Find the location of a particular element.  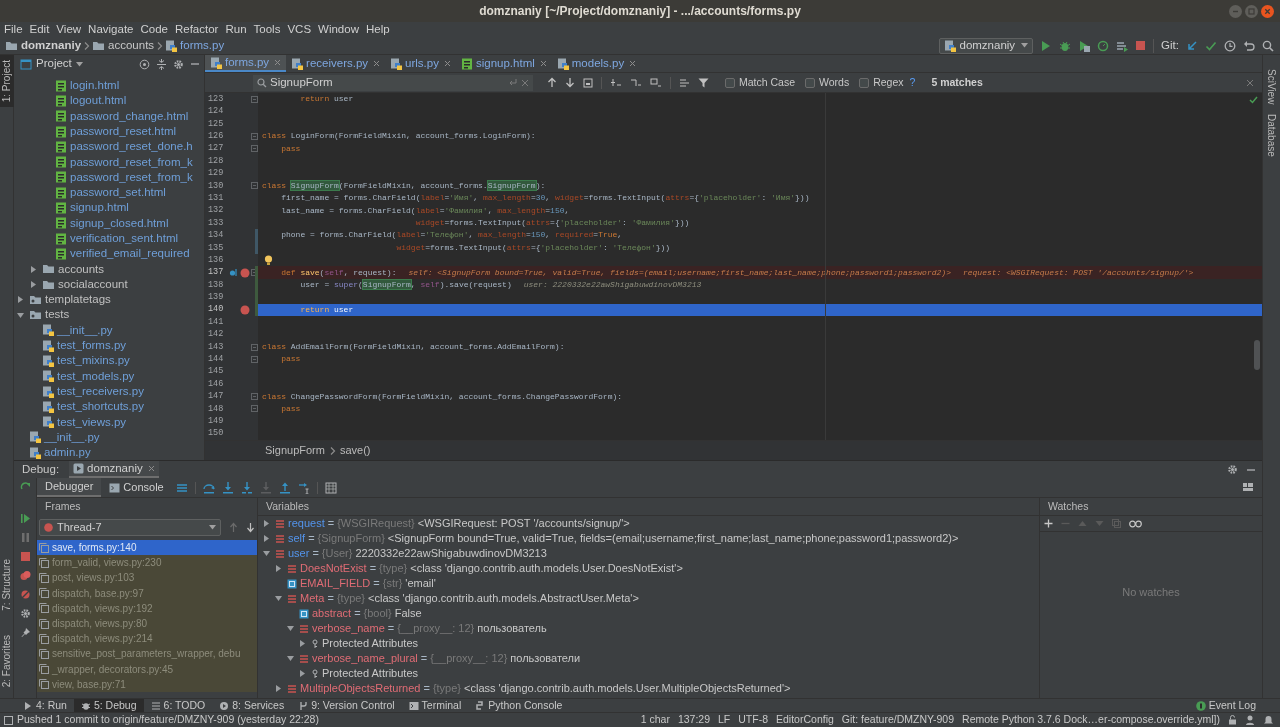

tool-window-button: SciView is located at coordinates (1271, 87).